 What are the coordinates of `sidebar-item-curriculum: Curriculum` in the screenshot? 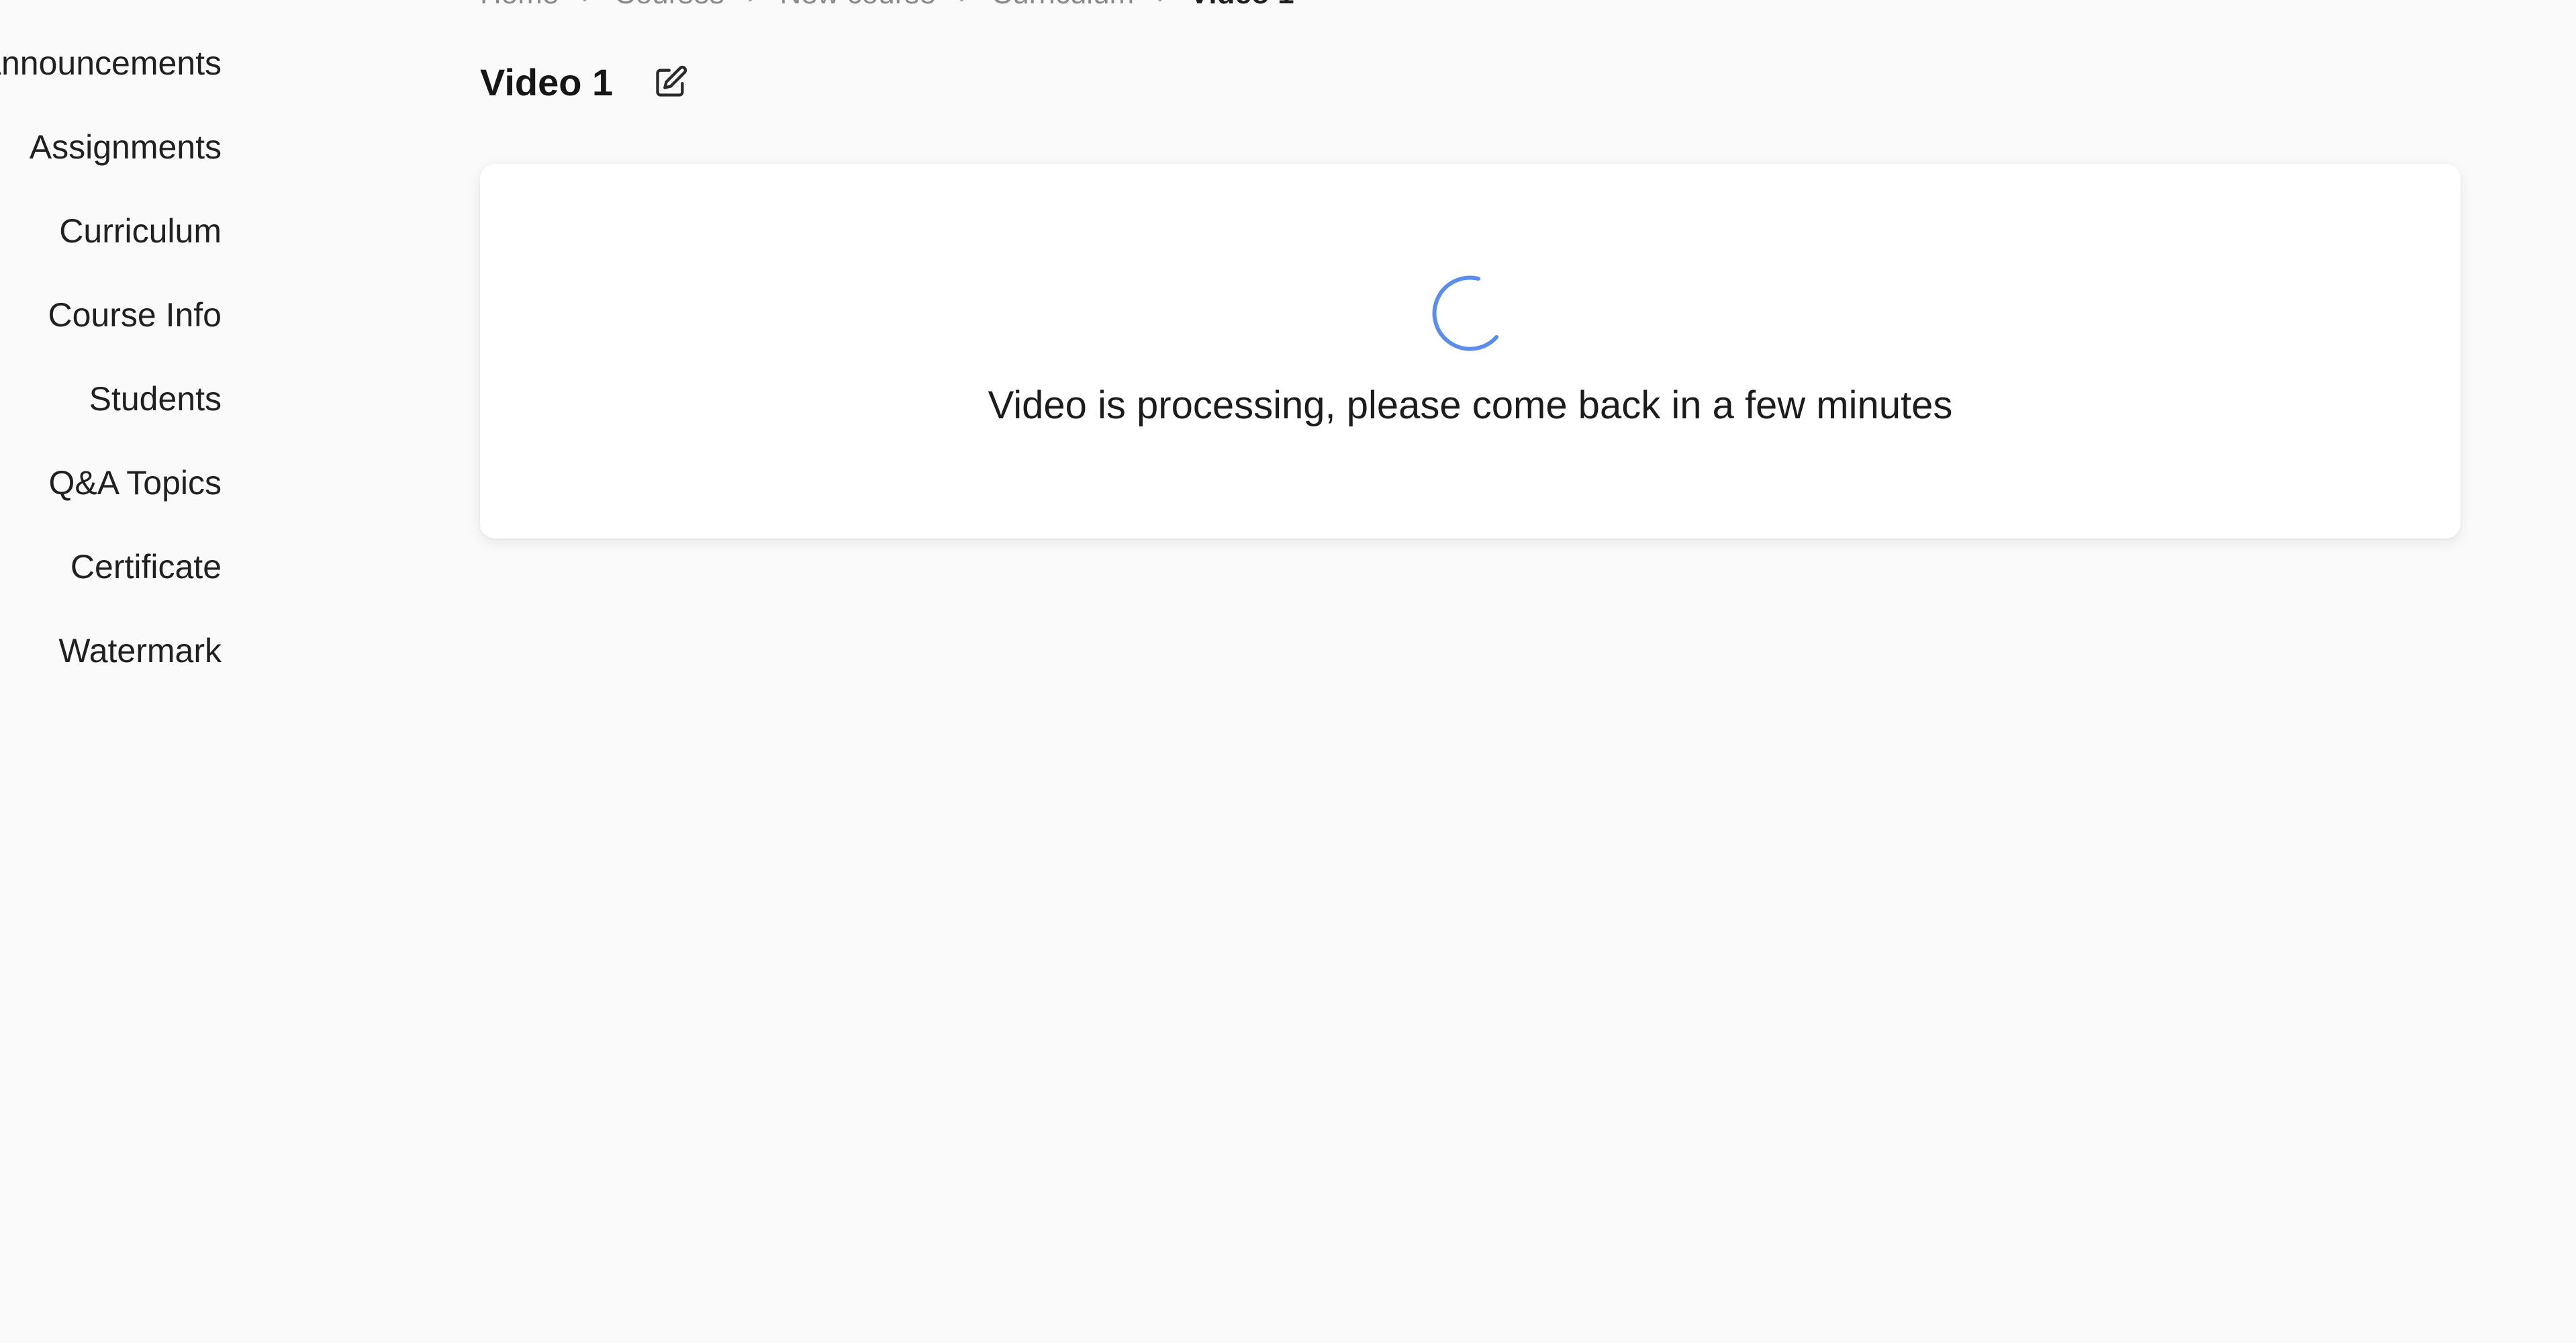 It's located at (215, 231).